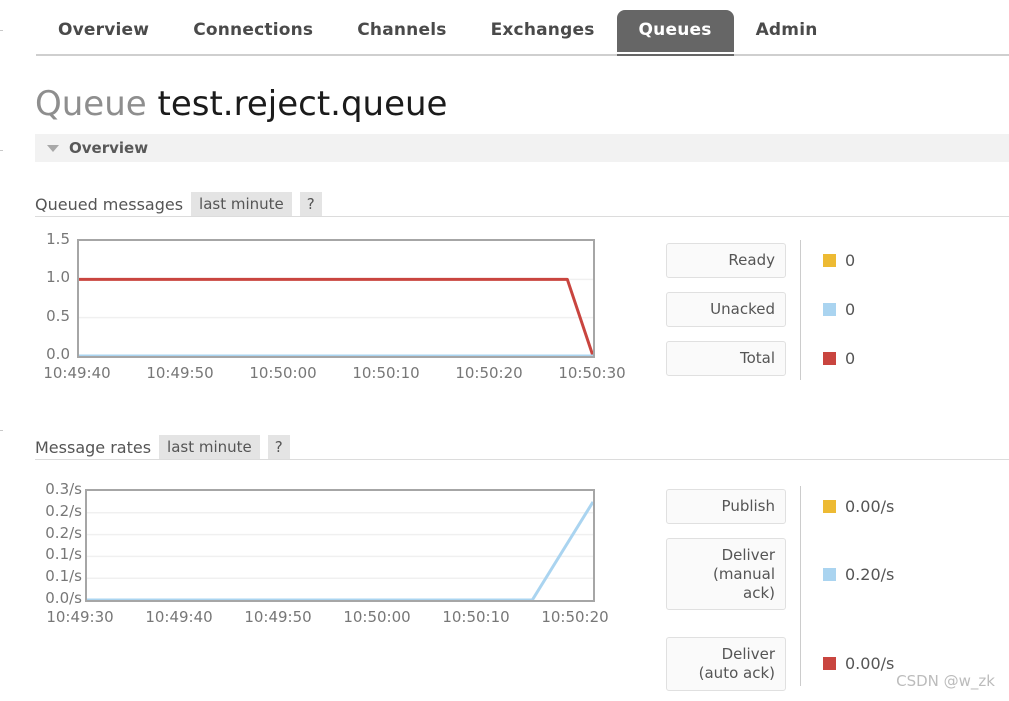  Describe the element at coordinates (675, 31) in the screenshot. I see `nav-tab-queues: Queues` at that location.